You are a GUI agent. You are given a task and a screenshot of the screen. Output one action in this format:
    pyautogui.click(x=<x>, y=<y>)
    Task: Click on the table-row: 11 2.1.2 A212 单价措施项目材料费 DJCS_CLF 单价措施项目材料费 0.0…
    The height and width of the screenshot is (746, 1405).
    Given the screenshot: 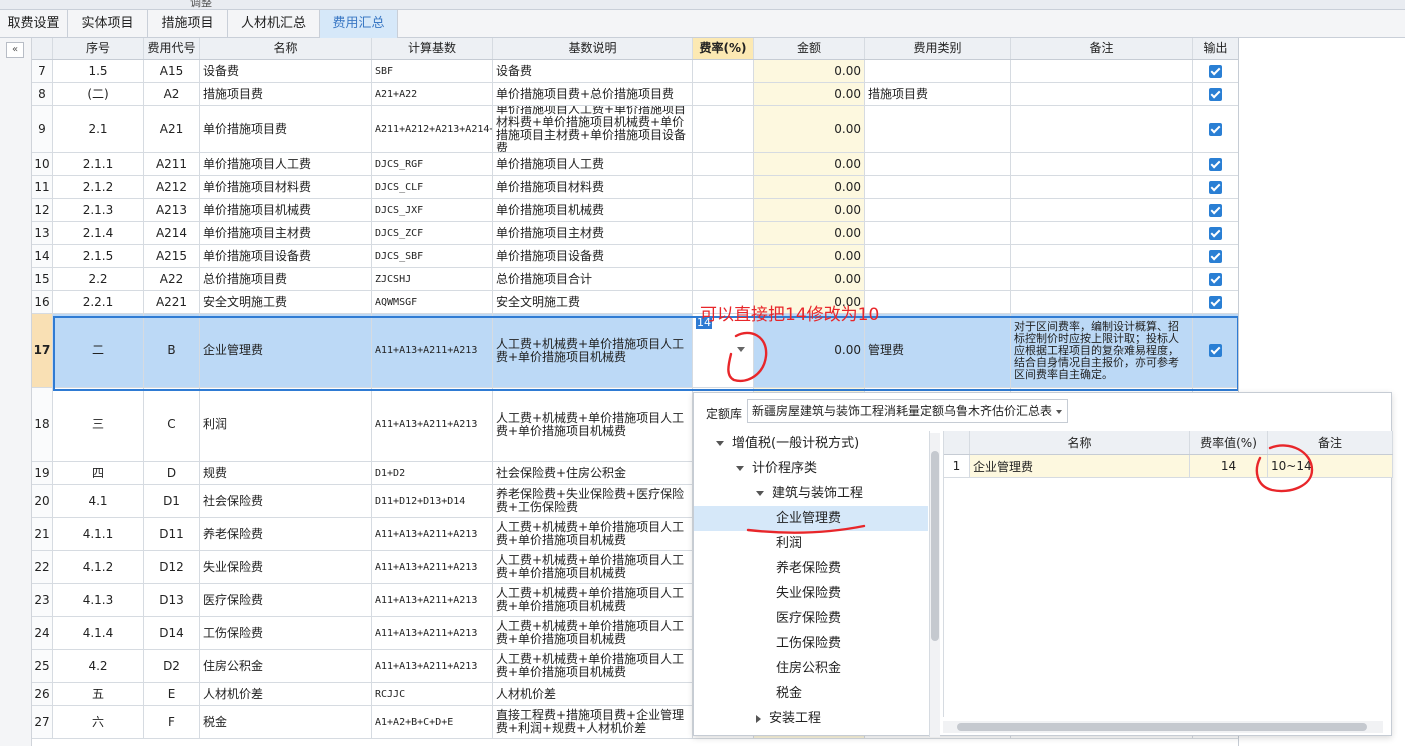 What is the action you would take?
    pyautogui.click(x=635, y=187)
    